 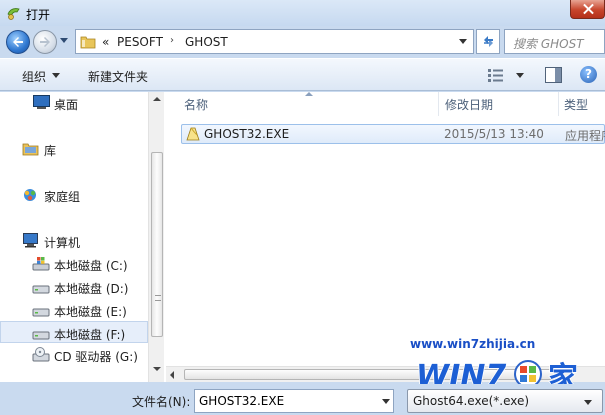 I want to click on breadcrumb-ghost: GHOST, so click(x=206, y=42).